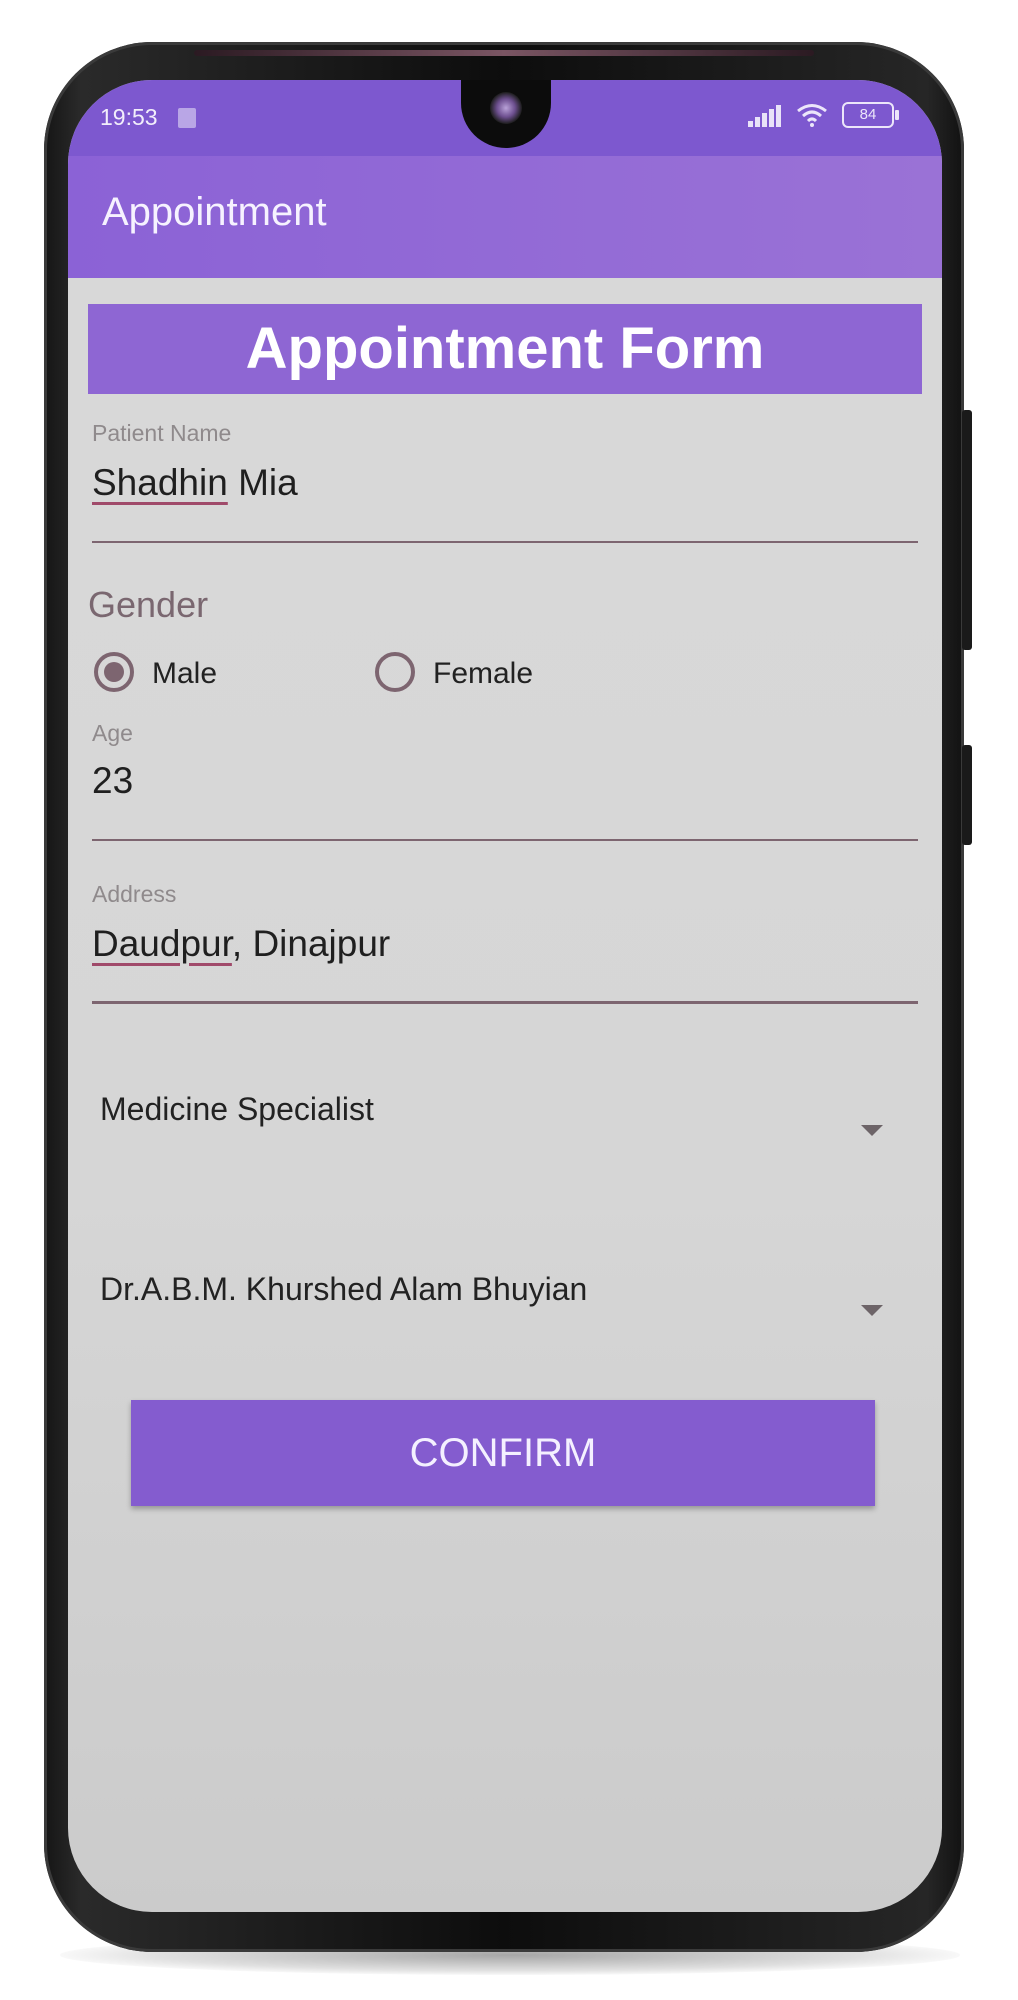 The width and height of the screenshot is (1018, 2000). Describe the element at coordinates (112, 733) in the screenshot. I see `age-label: Age` at that location.